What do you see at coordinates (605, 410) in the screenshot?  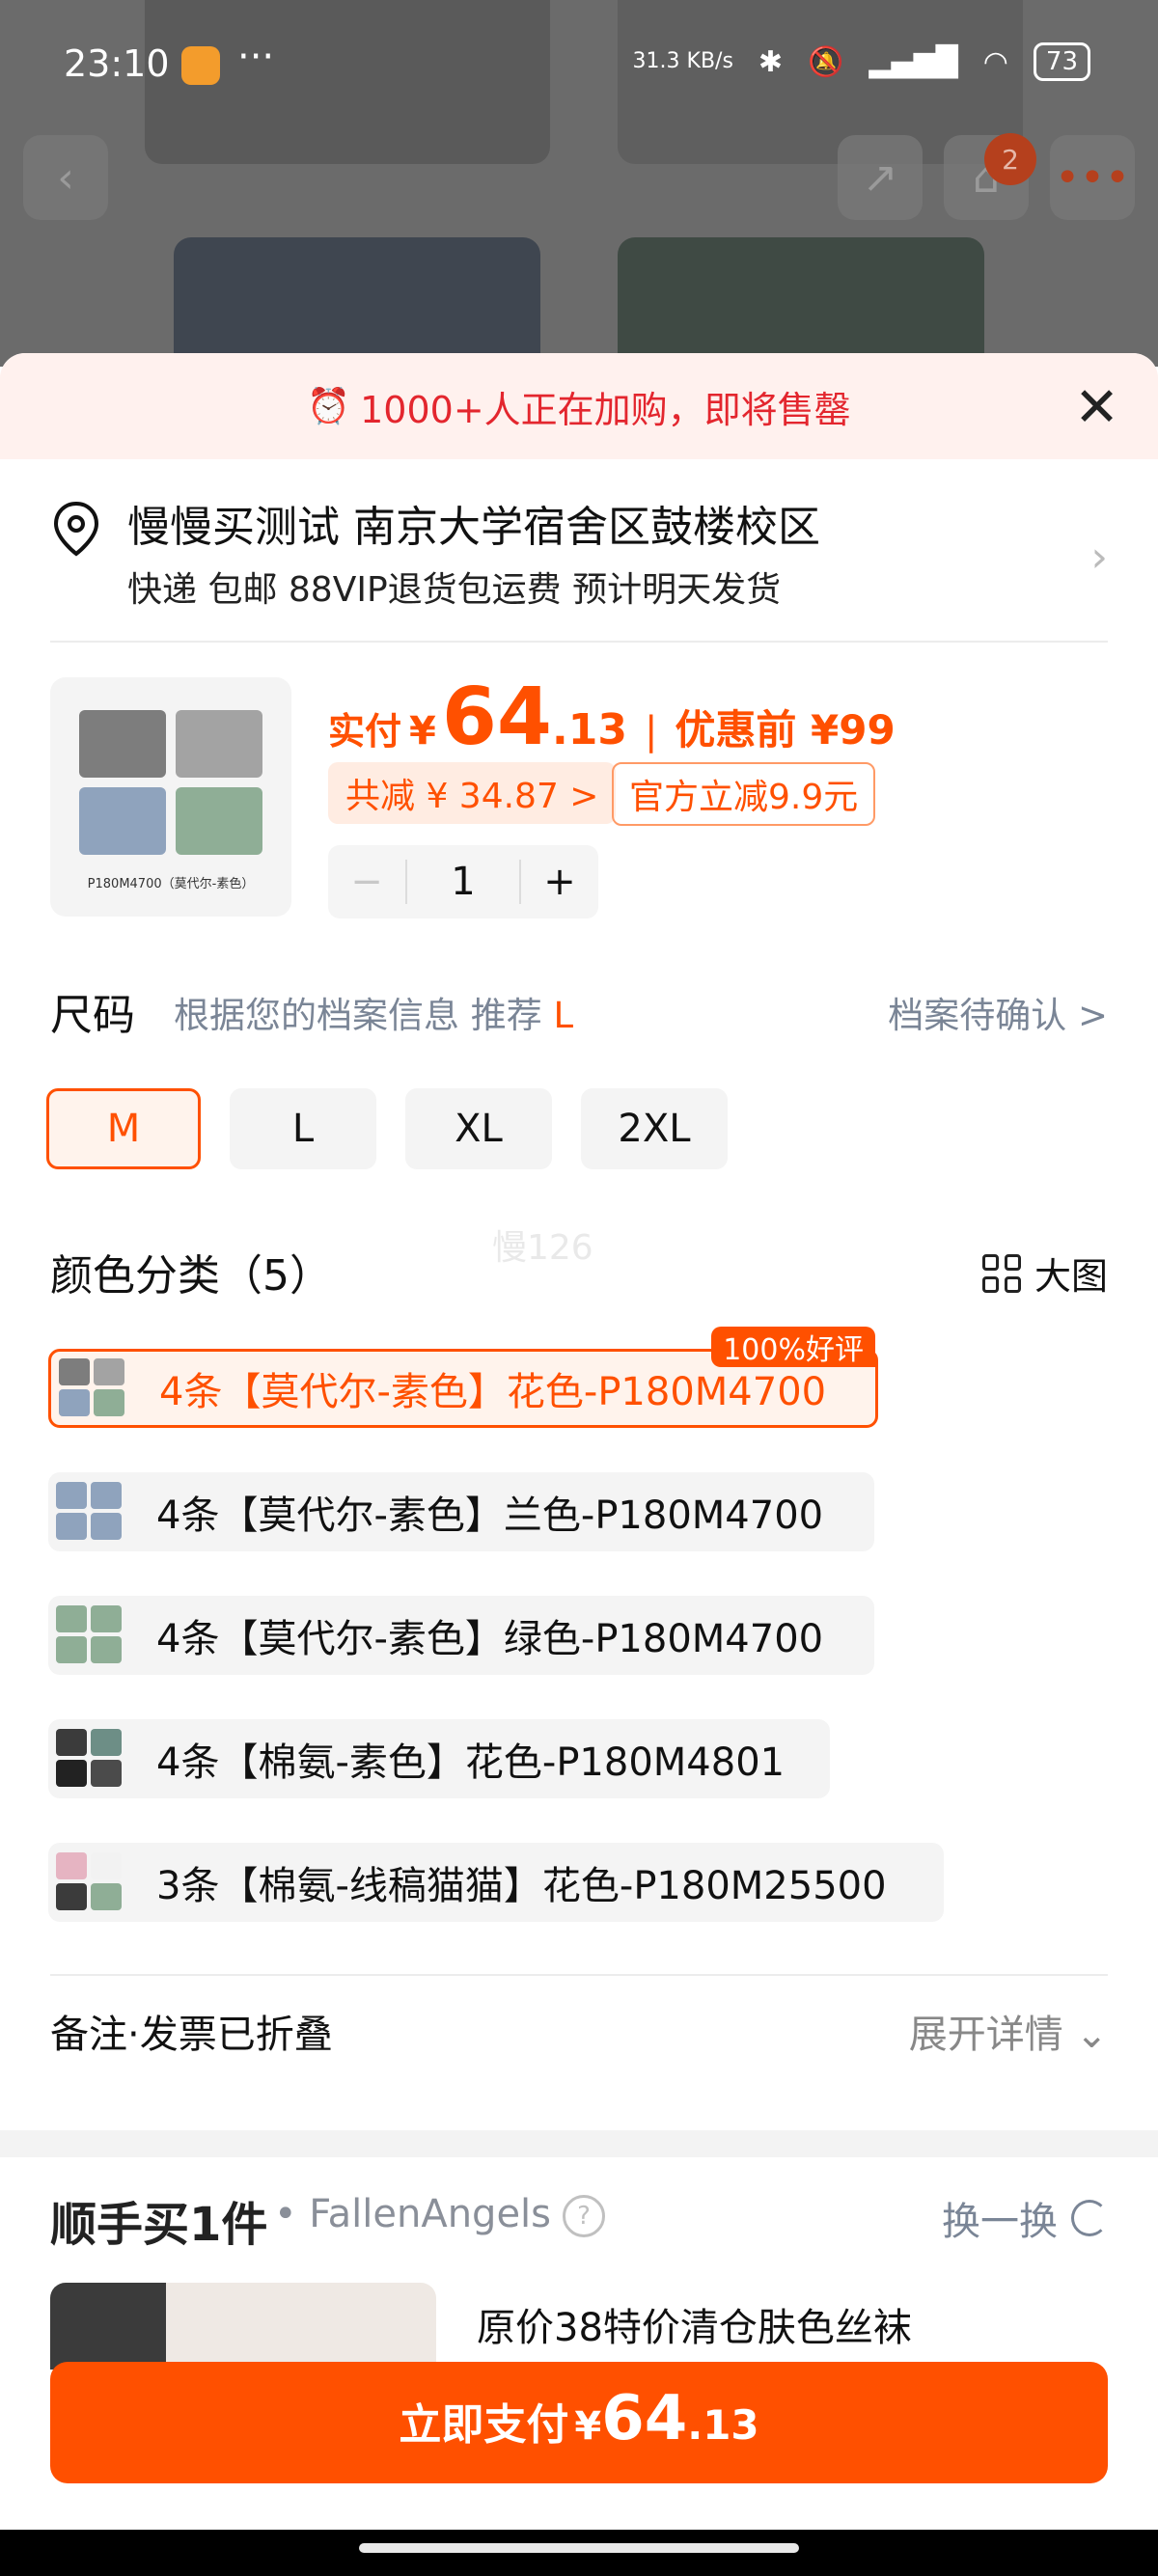 I see `promo-text: 1000+人正在加购，即将售罄` at bounding box center [605, 410].